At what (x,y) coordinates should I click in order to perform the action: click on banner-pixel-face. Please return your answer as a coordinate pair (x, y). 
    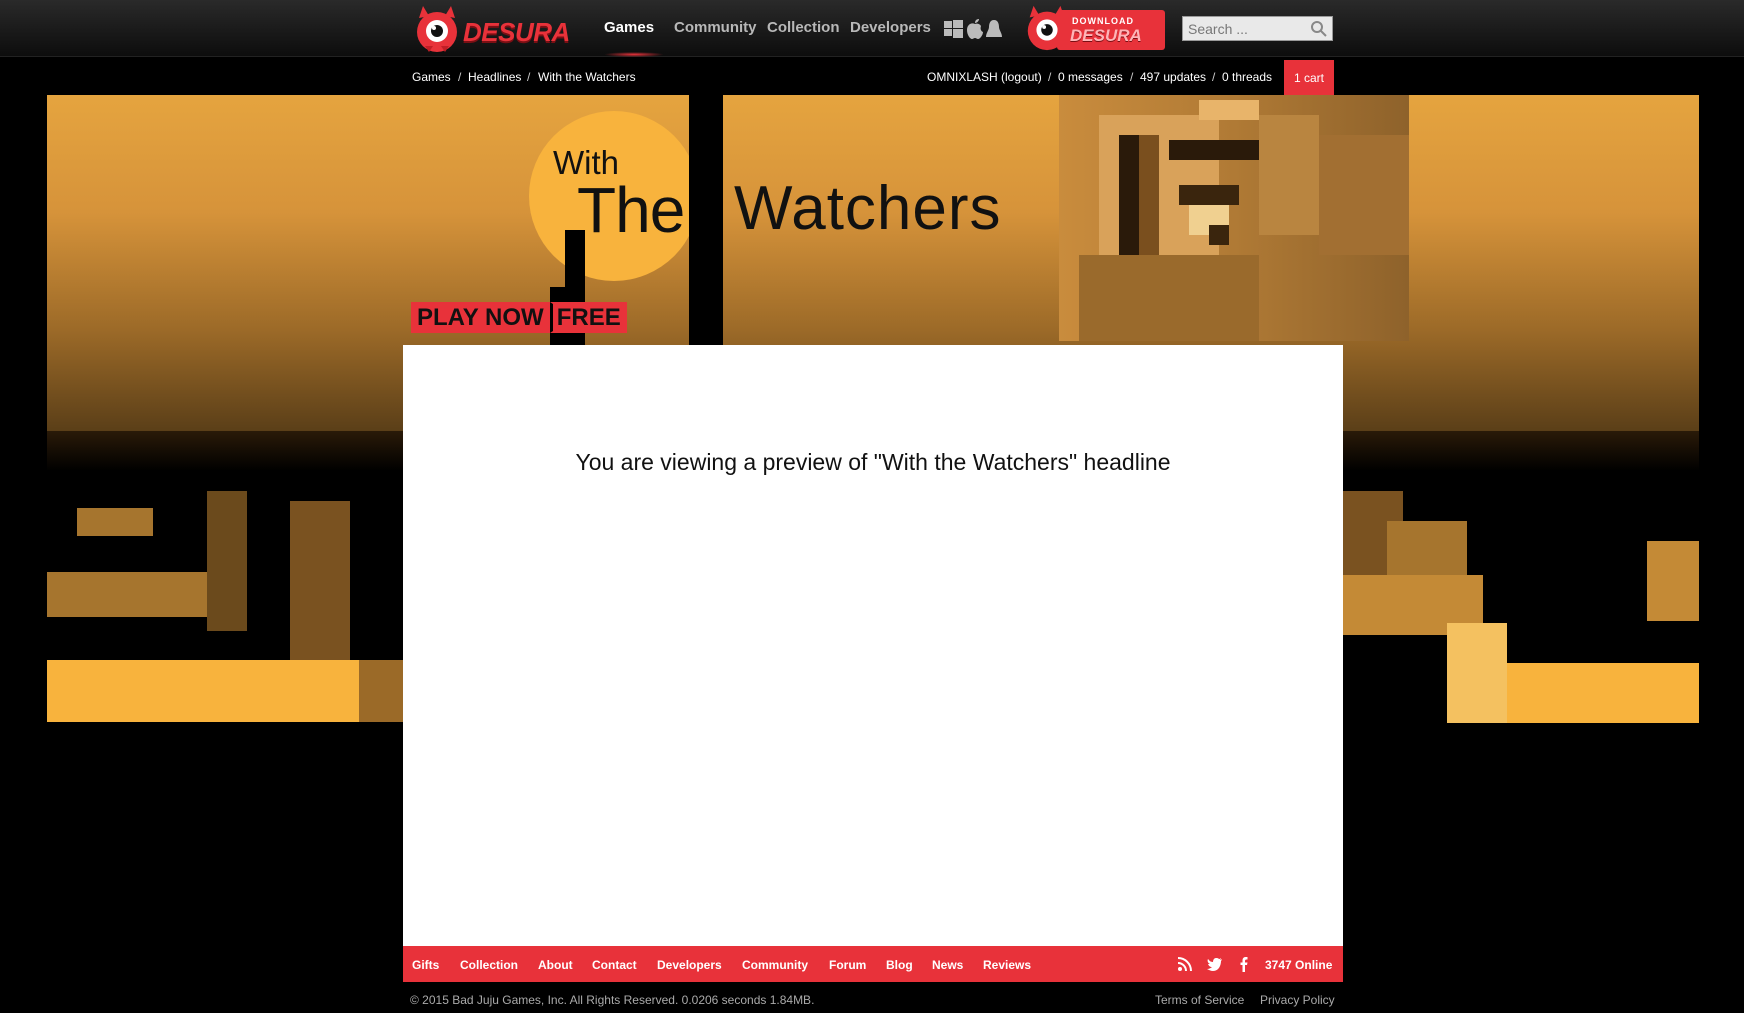
    Looking at the image, I should click on (1234, 218).